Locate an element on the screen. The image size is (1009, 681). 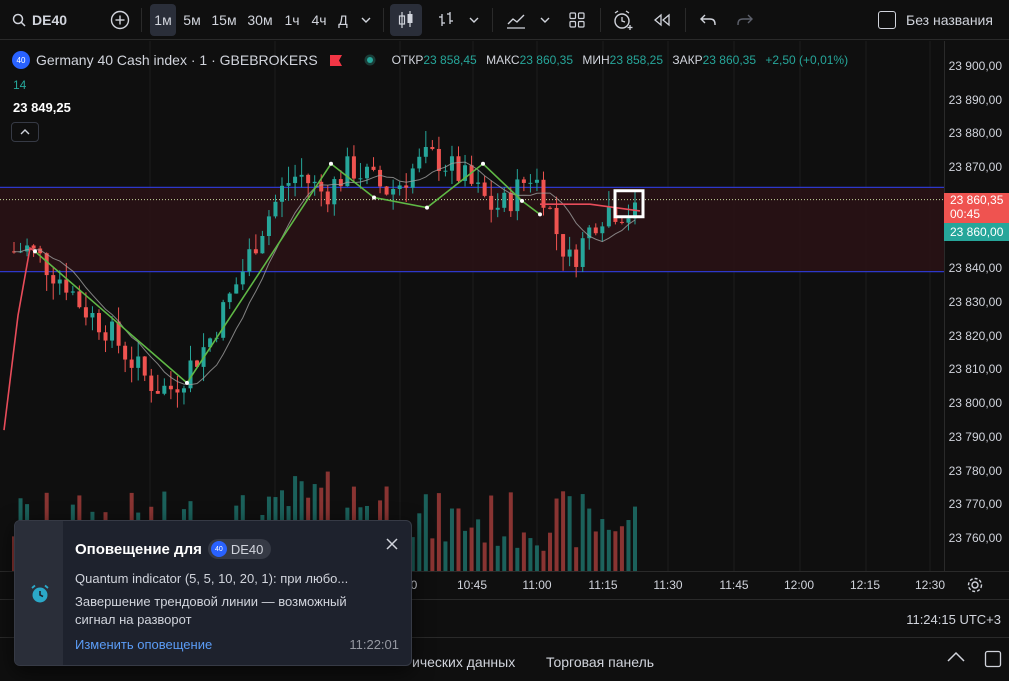
toolbar-divider is located at coordinates (383, 20).